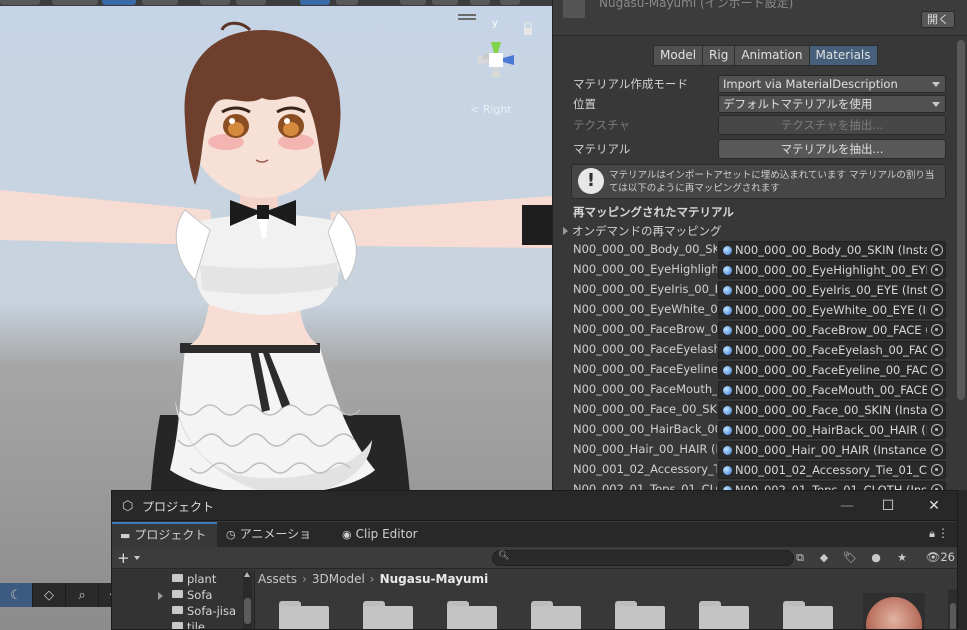 Image resolution: width=967 pixels, height=630 pixels. What do you see at coordinates (832, 390) in the screenshot?
I see `material-object-field: N00_000_00_FaceMouth_00_FACE (Instance)` at bounding box center [832, 390].